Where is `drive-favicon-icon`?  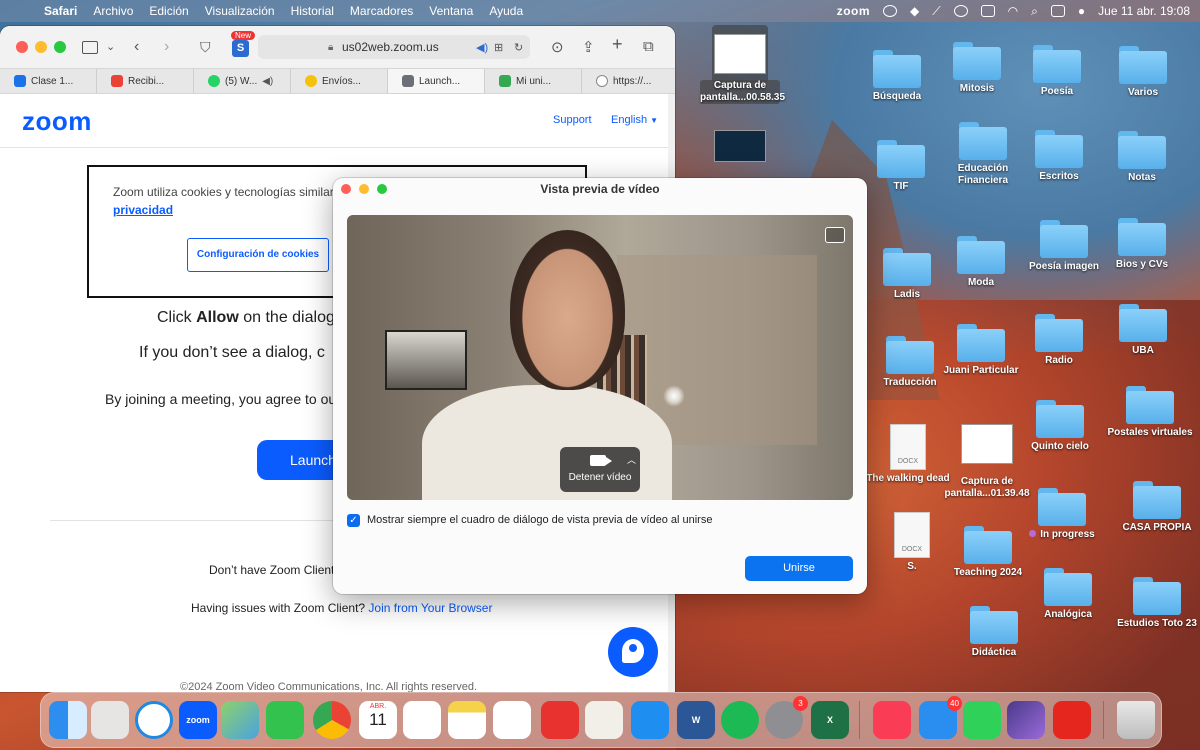
drive-favicon-icon is located at coordinates (505, 81).